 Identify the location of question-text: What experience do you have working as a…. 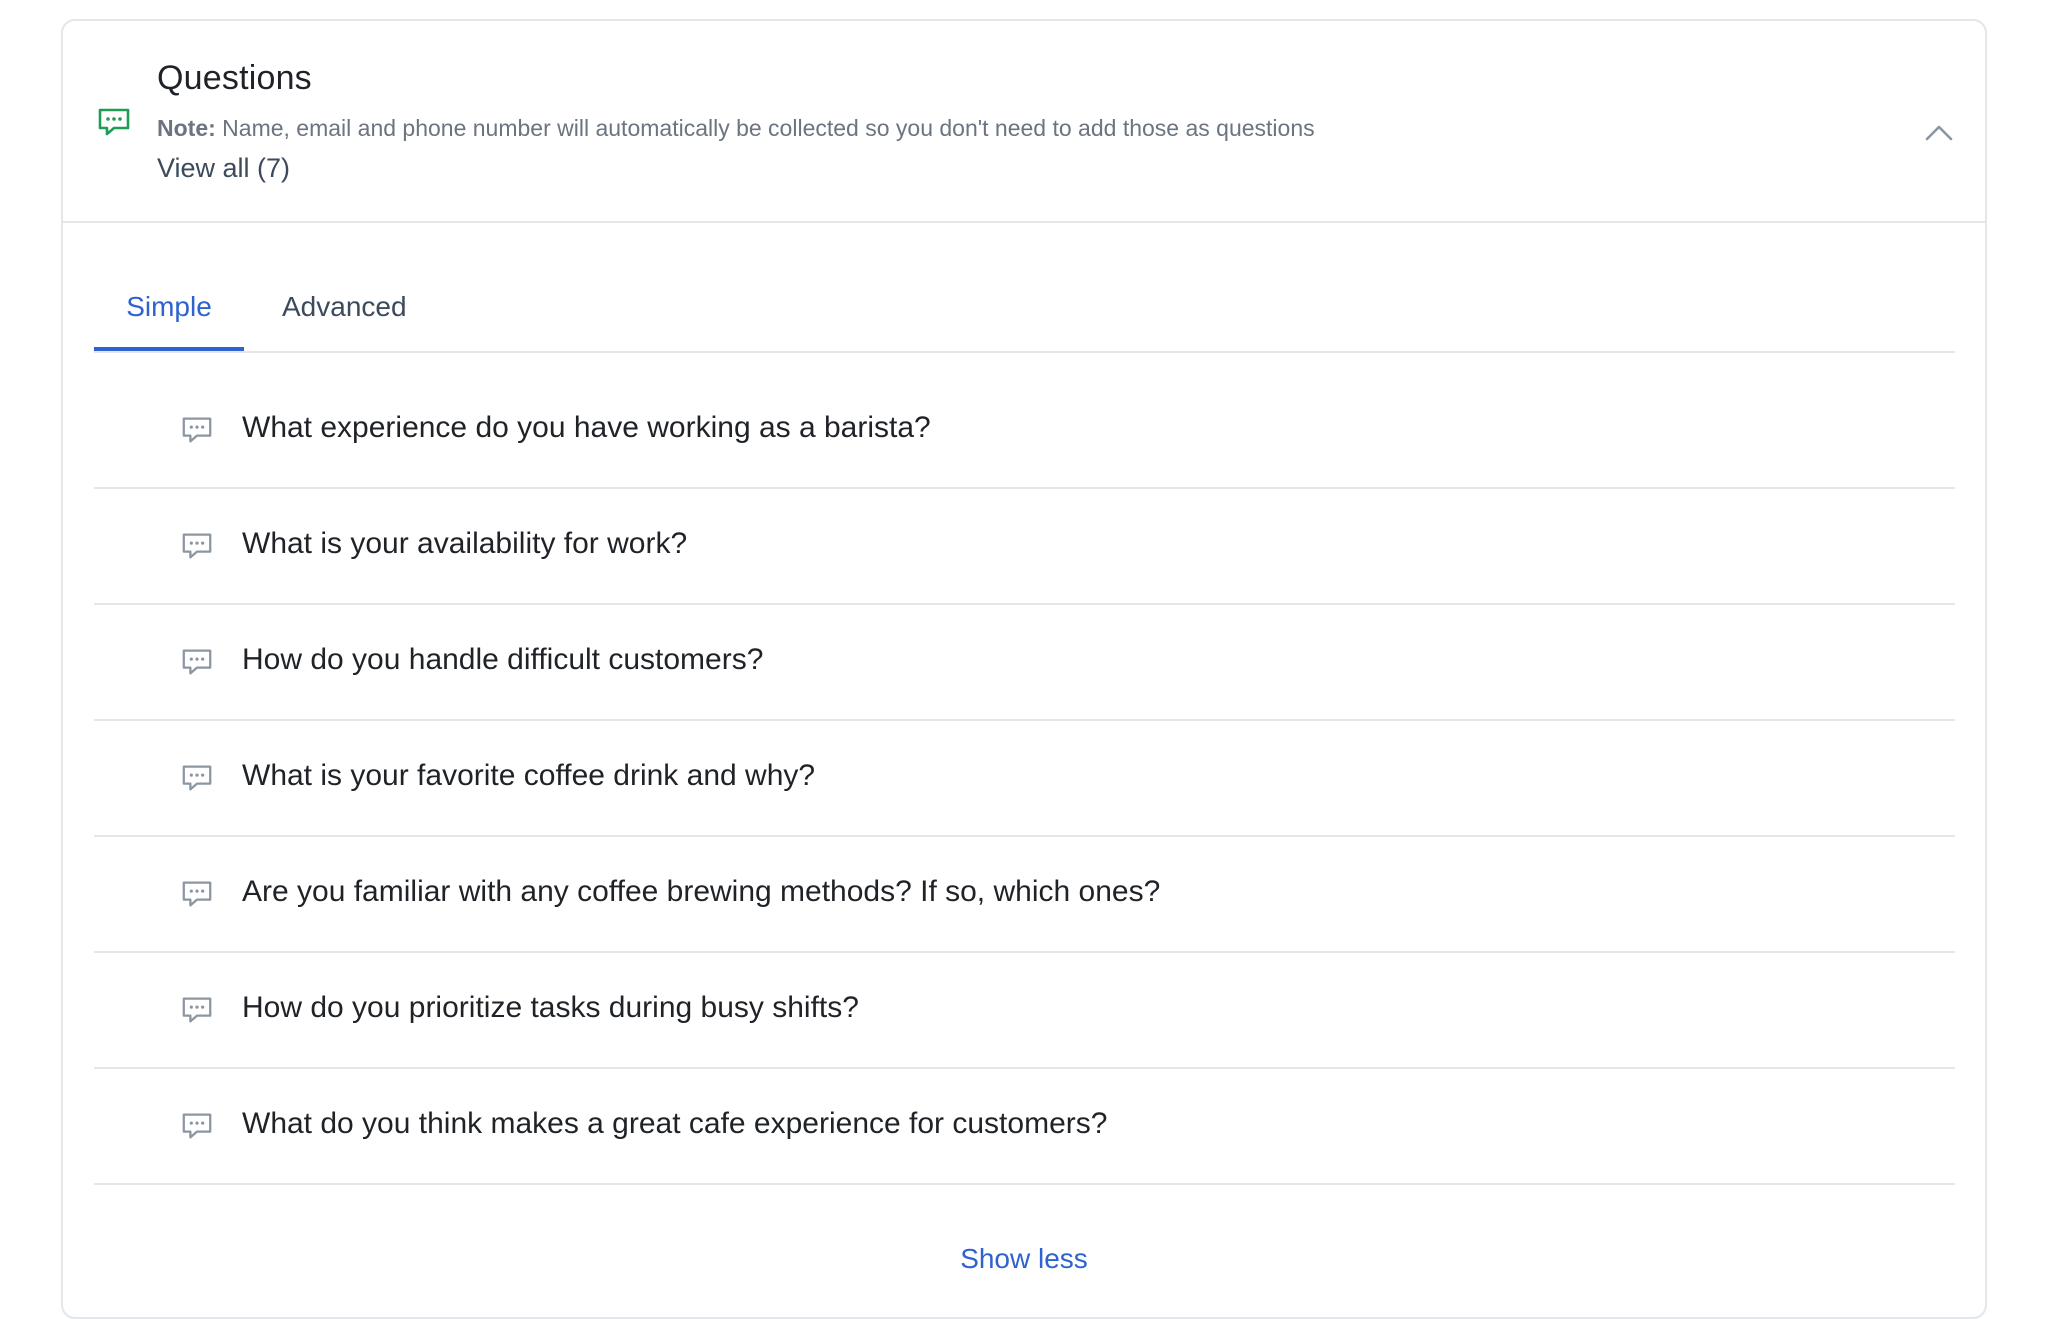
(586, 427).